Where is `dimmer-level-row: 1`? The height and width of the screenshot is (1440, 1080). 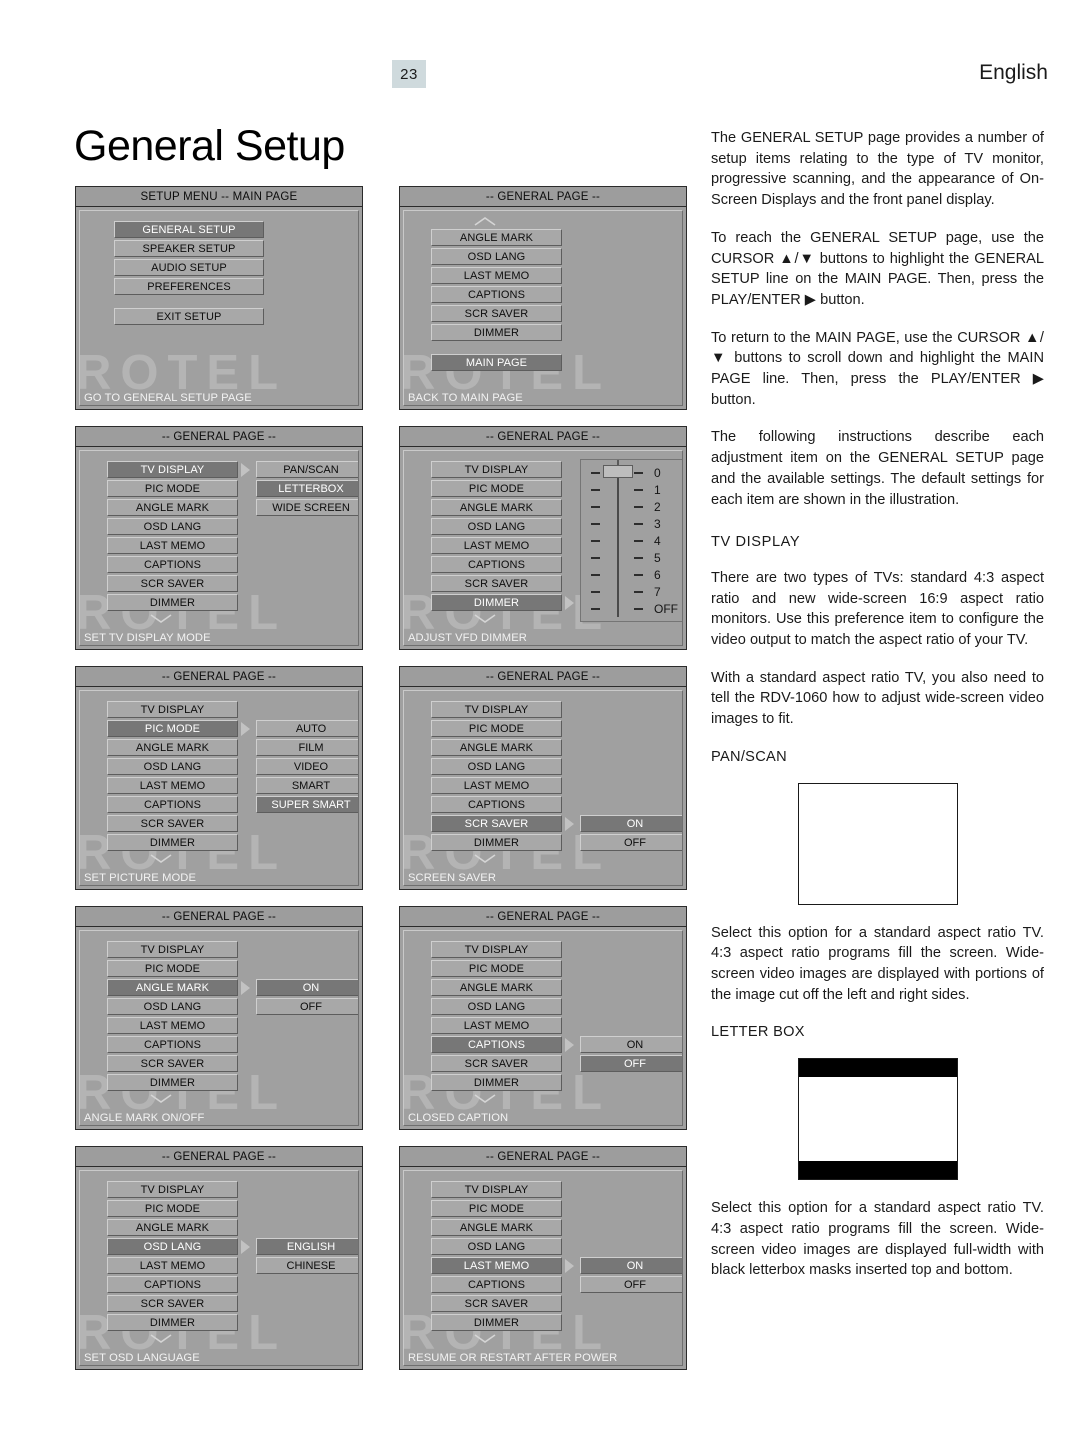 dimmer-level-row: 1 is located at coordinates (631, 489).